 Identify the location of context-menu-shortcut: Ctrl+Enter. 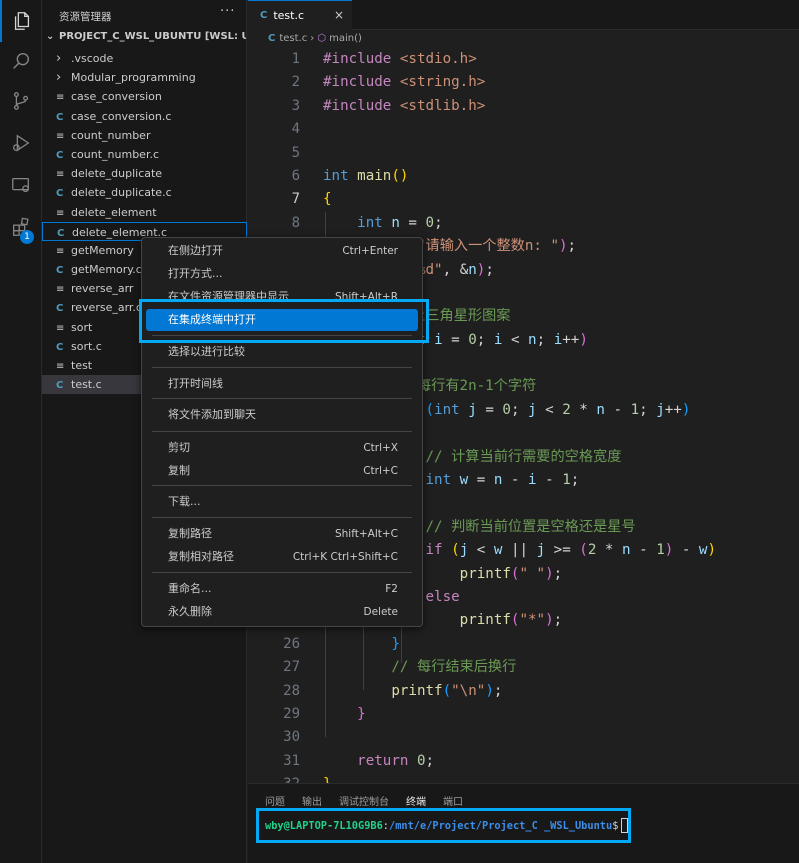
(370, 251).